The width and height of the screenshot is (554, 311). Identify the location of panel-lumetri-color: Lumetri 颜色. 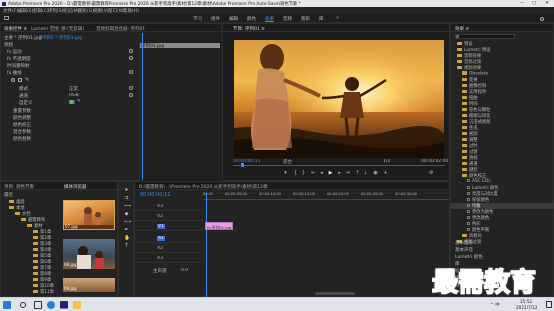
(469, 257).